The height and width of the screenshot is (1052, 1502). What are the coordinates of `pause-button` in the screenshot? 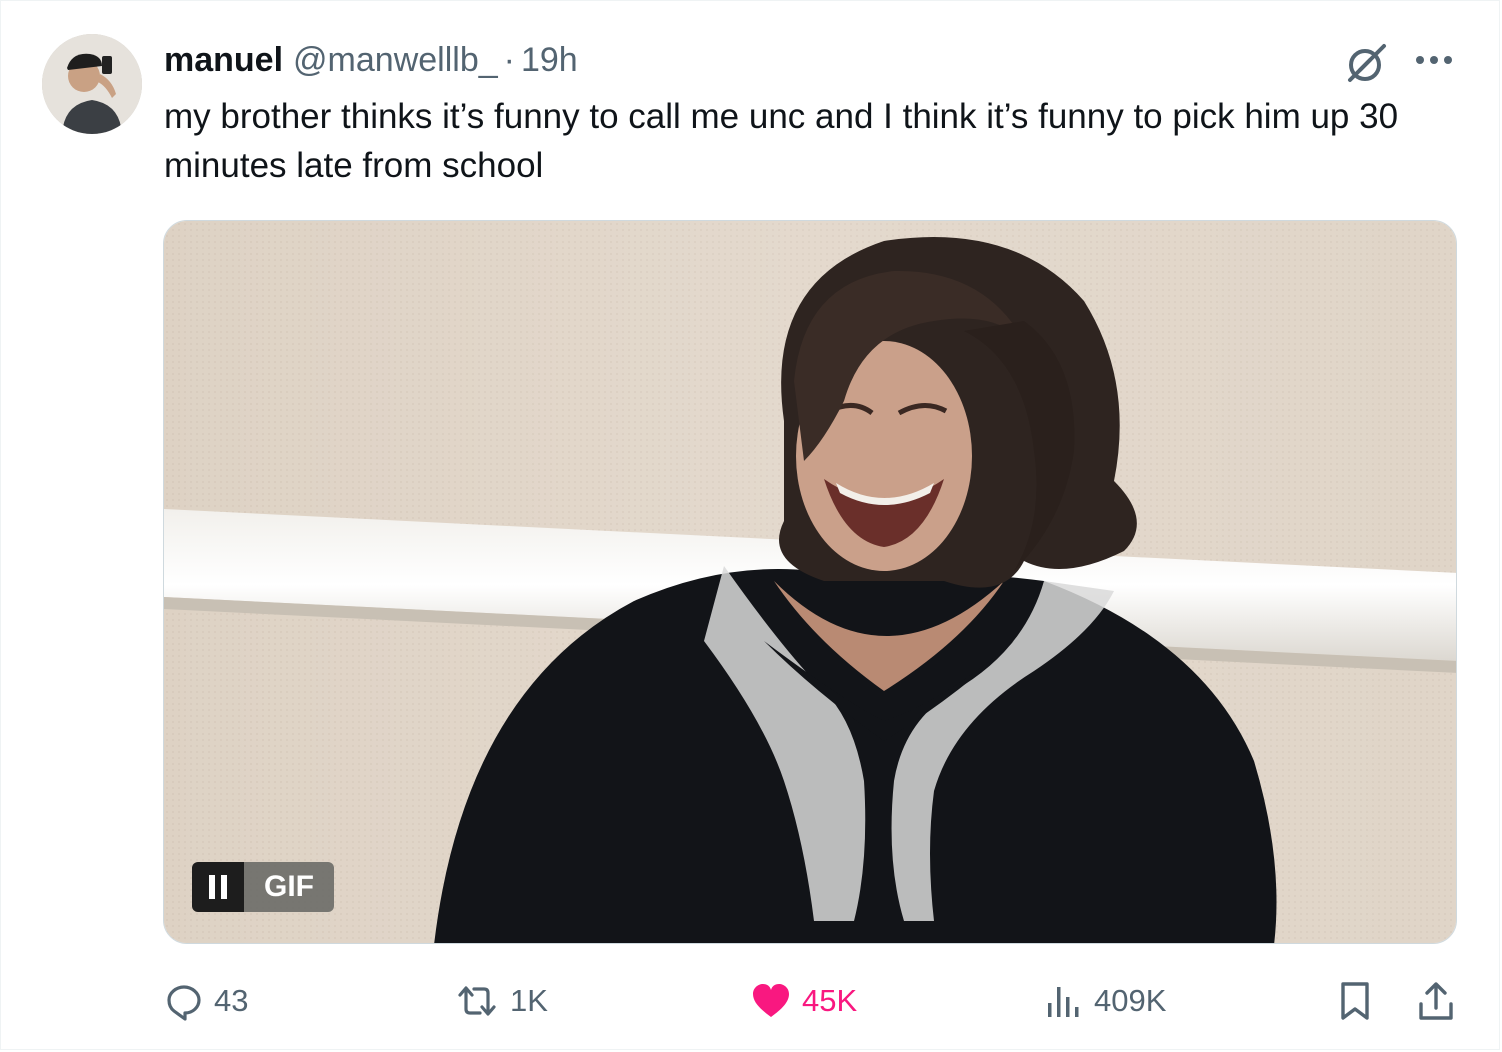 It's located at (218, 887).